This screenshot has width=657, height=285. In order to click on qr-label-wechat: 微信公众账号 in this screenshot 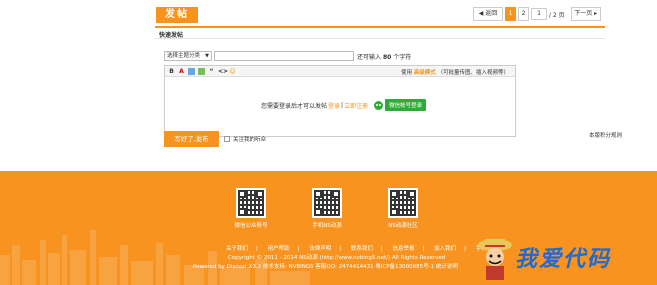, I will do `click(251, 226)`.